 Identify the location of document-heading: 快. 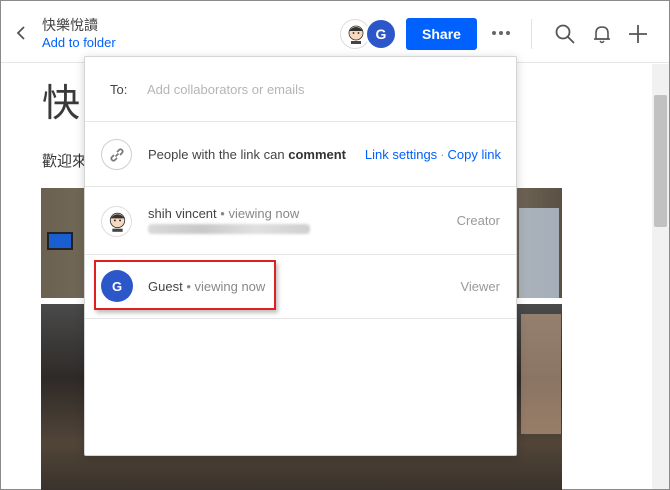
(61, 103).